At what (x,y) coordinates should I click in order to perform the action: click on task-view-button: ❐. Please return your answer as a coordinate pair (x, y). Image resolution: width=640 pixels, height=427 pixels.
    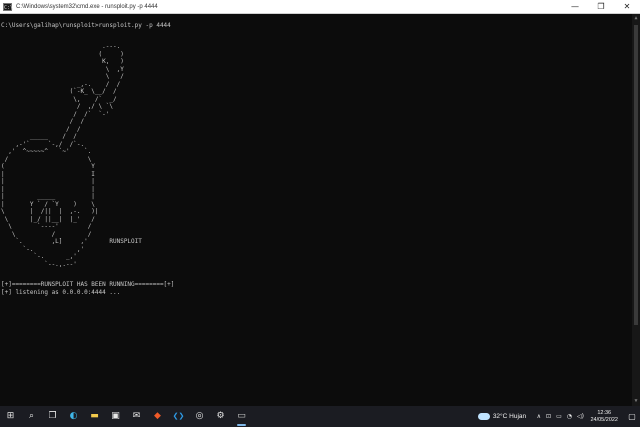
    Looking at the image, I should click on (52, 416).